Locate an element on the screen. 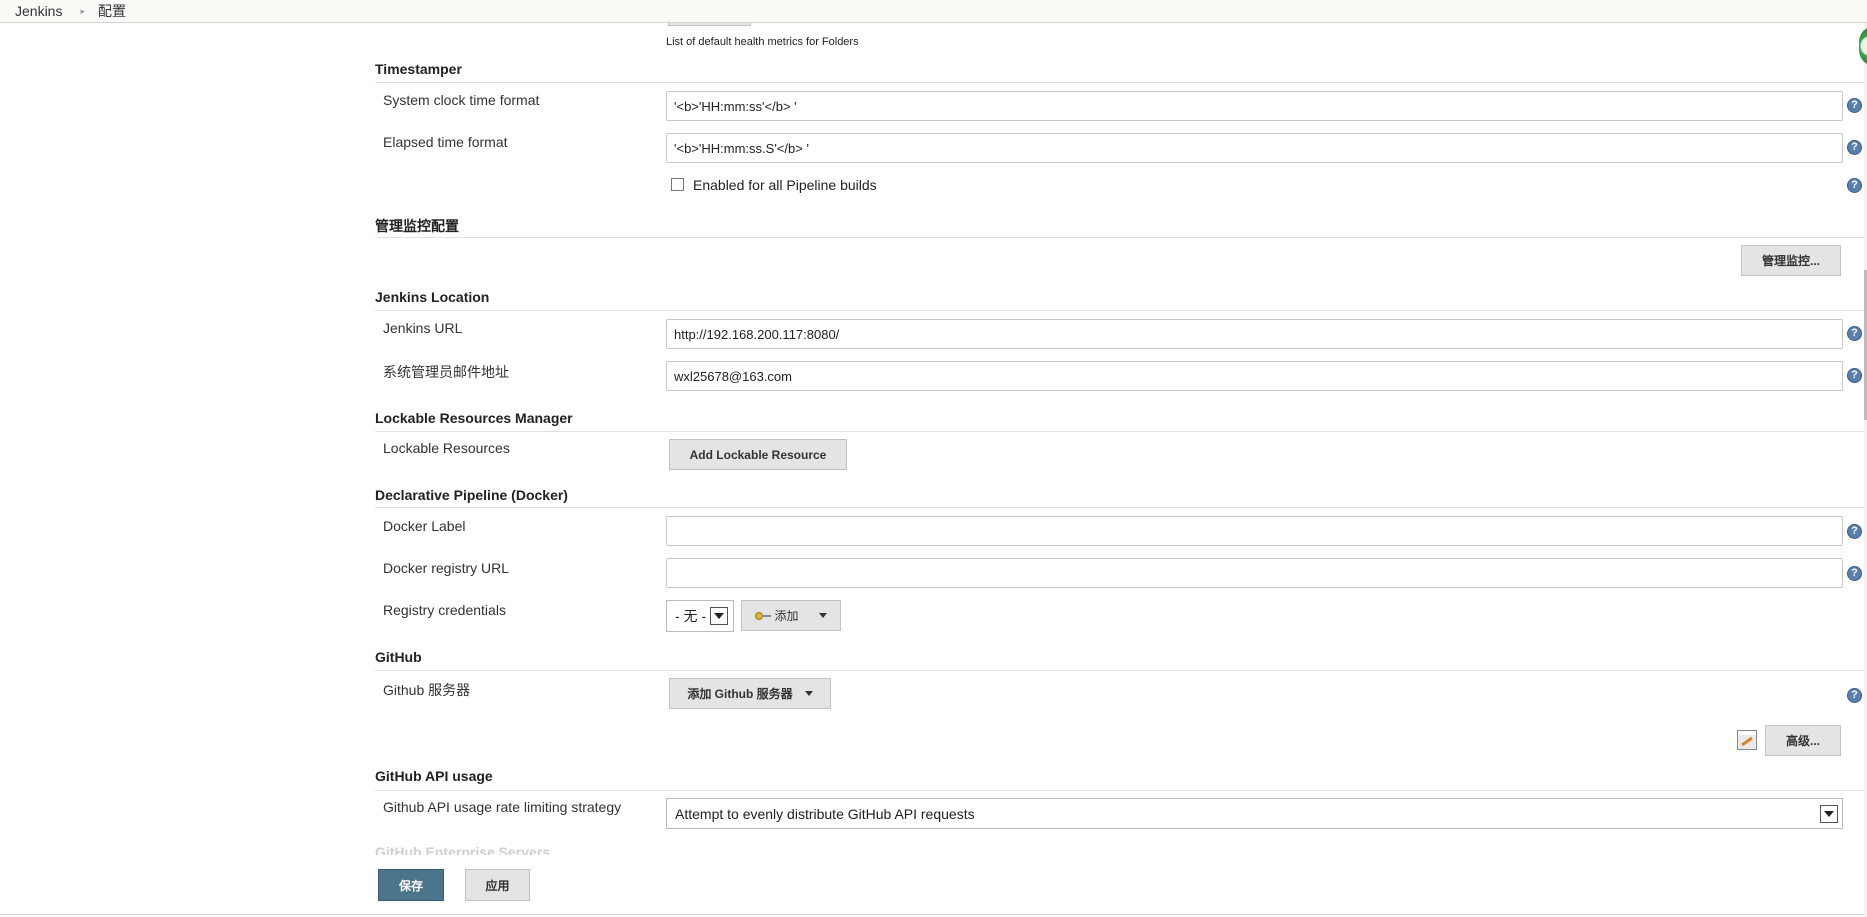 This screenshot has height=917, width=1867. section-title-docker: Declarative Pipeline (Docker) is located at coordinates (471, 495).